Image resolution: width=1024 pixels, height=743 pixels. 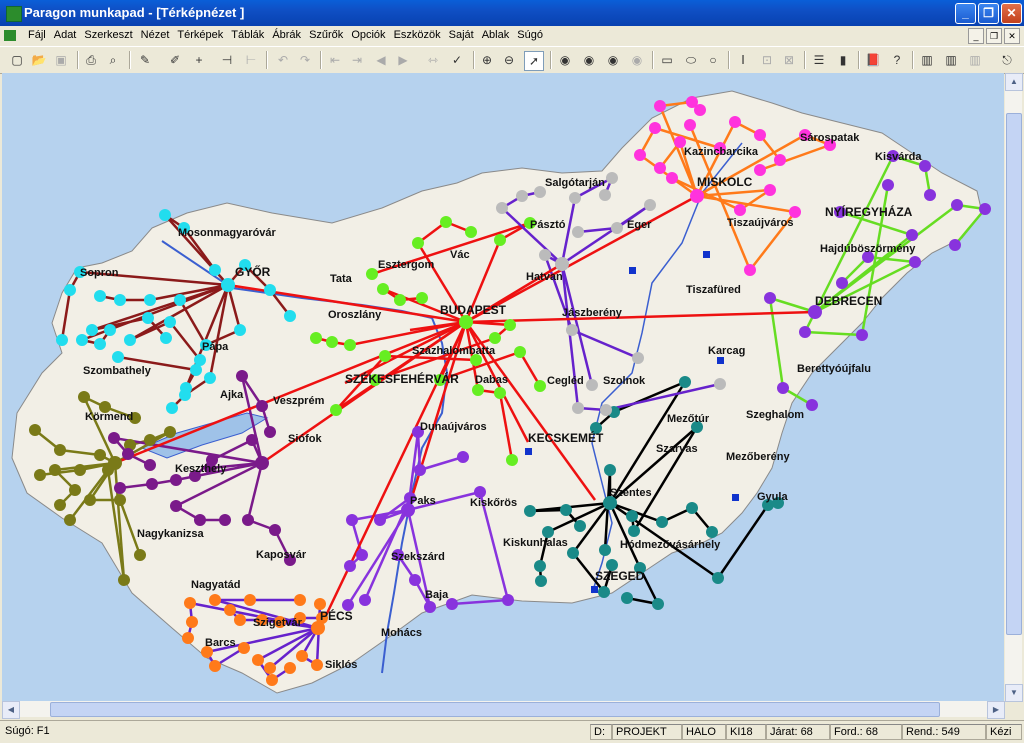 What do you see at coordinates (368, 35) in the screenshot?
I see `menu-item-8: Opciók` at bounding box center [368, 35].